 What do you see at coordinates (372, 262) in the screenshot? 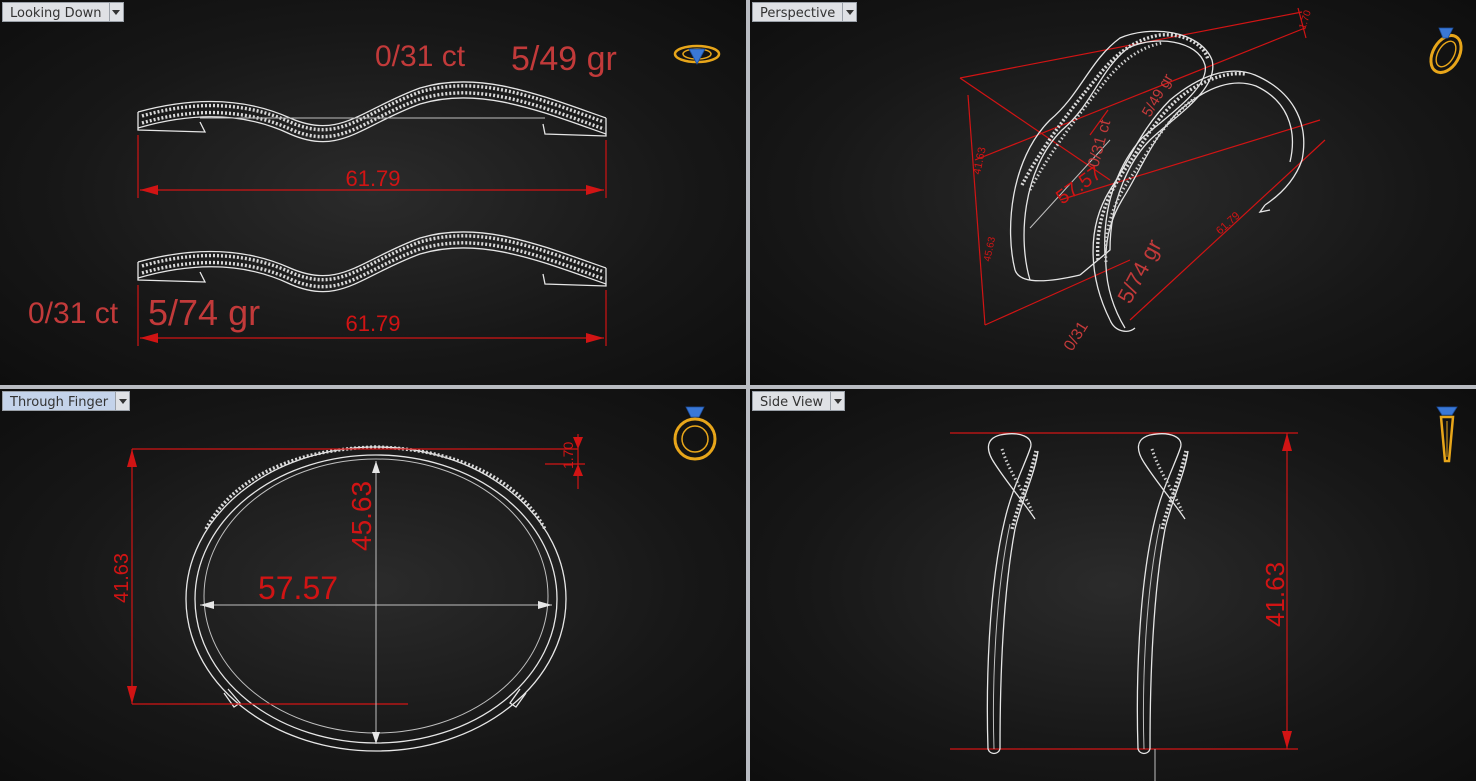
I see `lower-bangle-wireframe` at bounding box center [372, 262].